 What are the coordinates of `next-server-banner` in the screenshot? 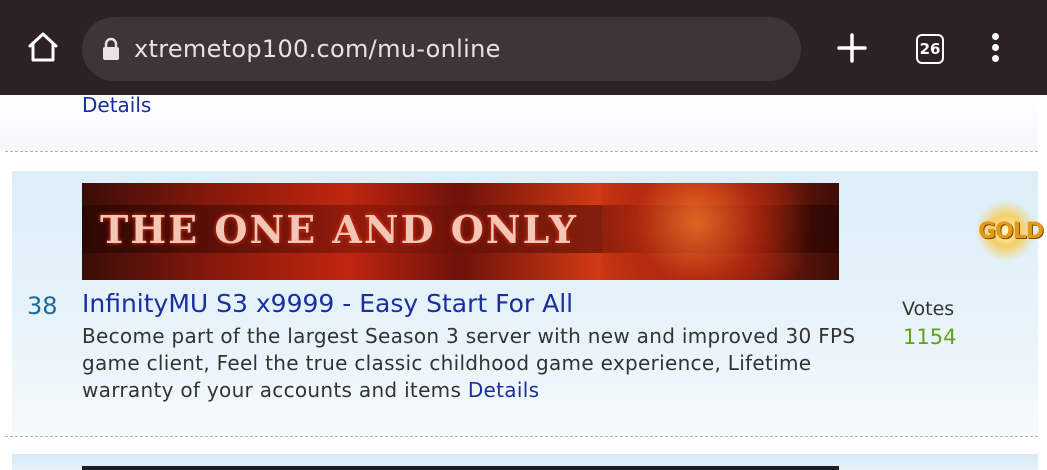 It's located at (460, 468).